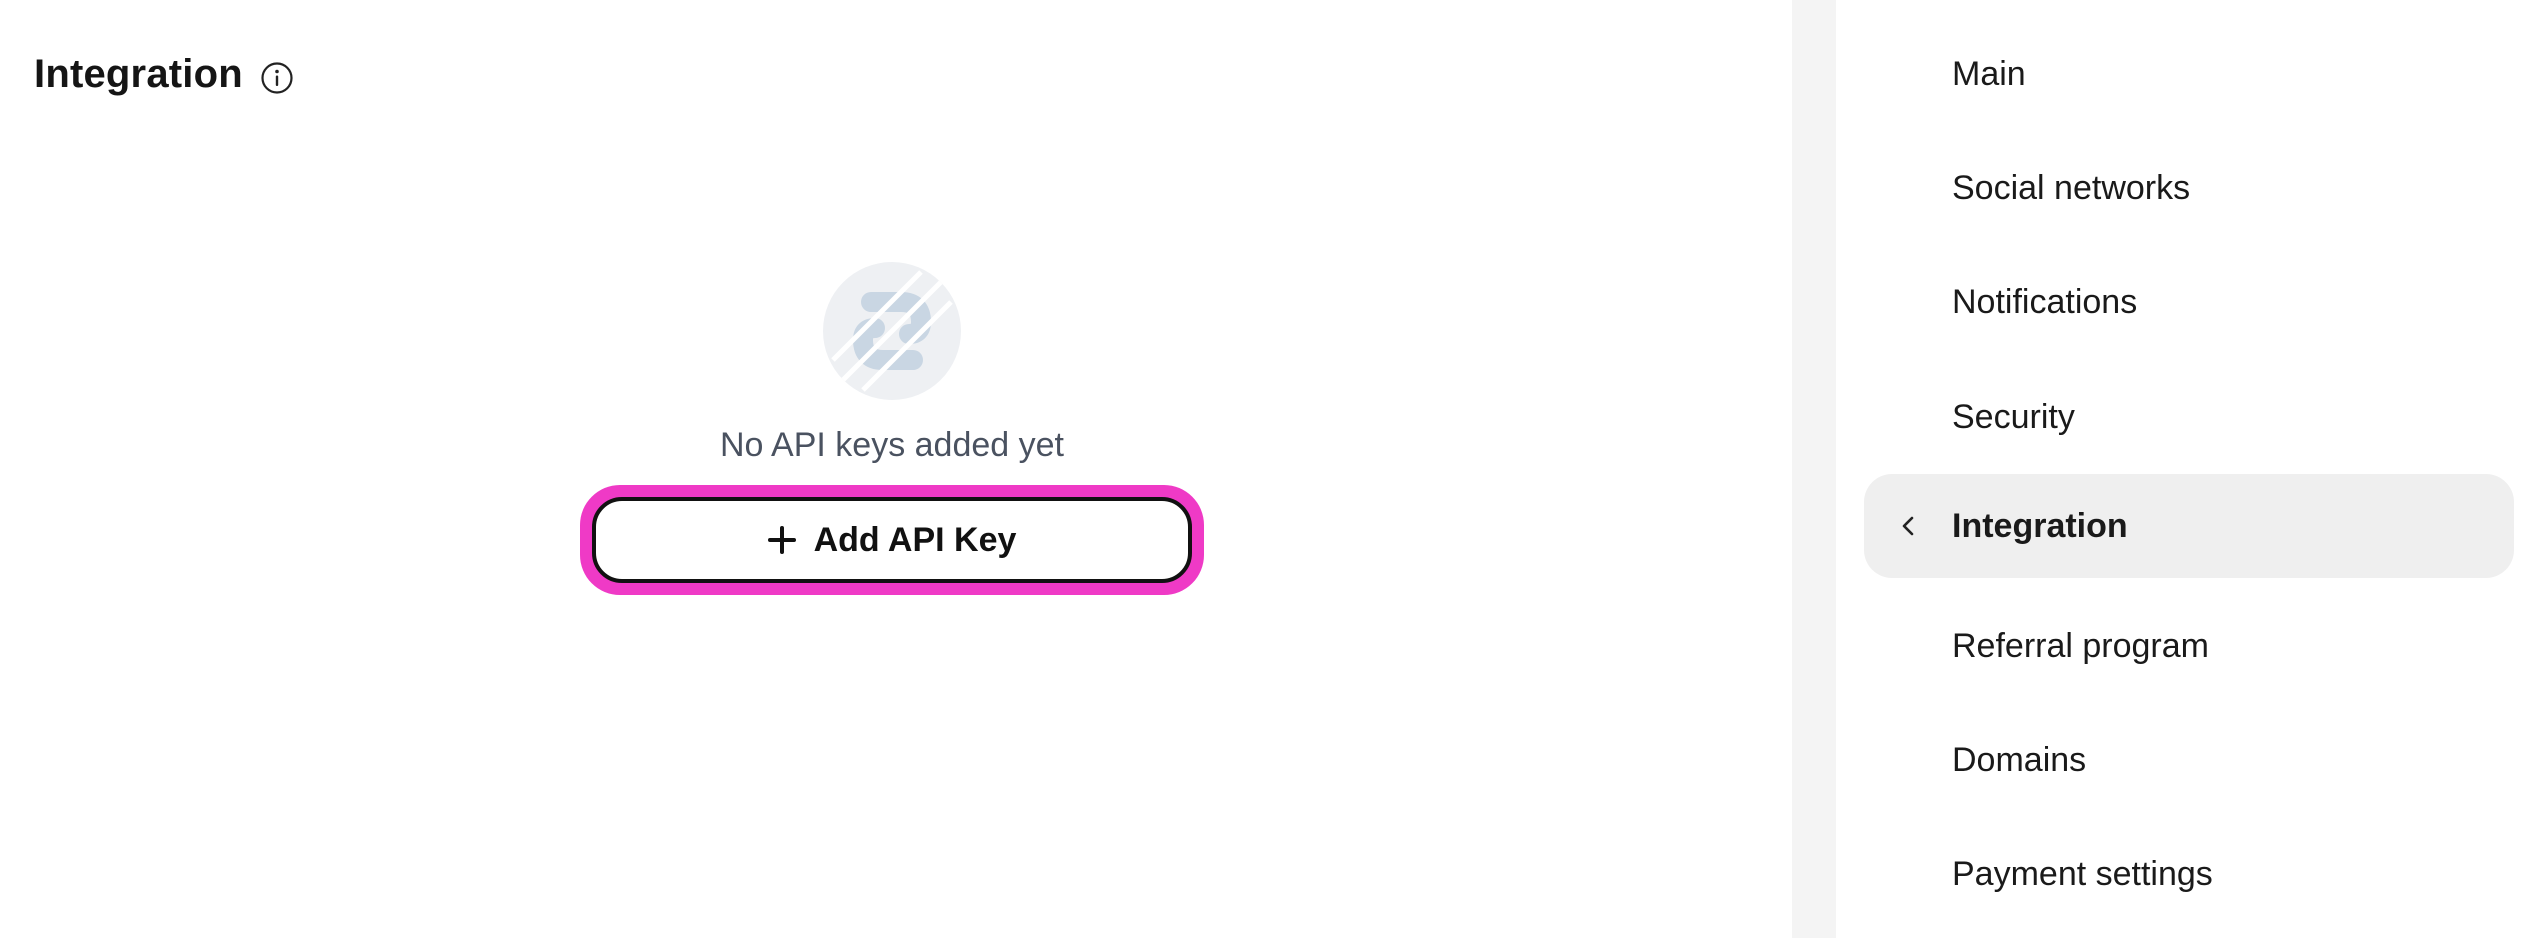 Image resolution: width=2528 pixels, height=938 pixels. I want to click on sidebar-item-referral-program: Referral program, so click(2189, 646).